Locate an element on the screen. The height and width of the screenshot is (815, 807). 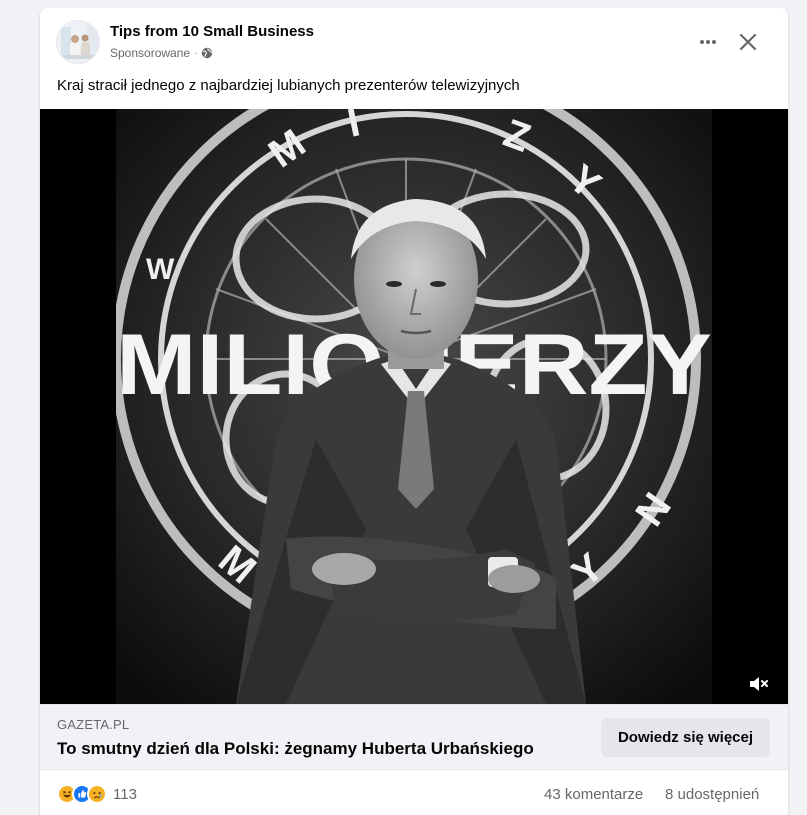
volume-muted-icon is located at coordinates (759, 684).